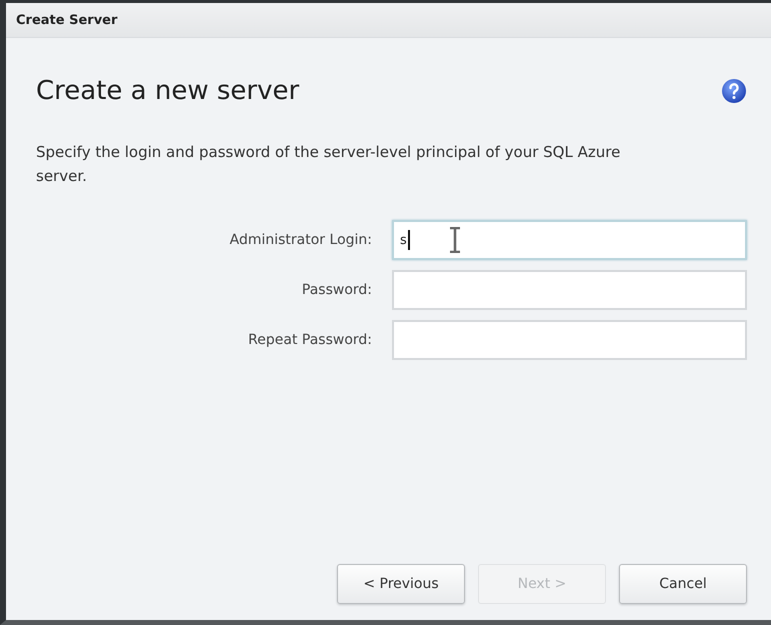  Describe the element at coordinates (300, 240) in the screenshot. I see `field-label: Administrator Login:` at that location.